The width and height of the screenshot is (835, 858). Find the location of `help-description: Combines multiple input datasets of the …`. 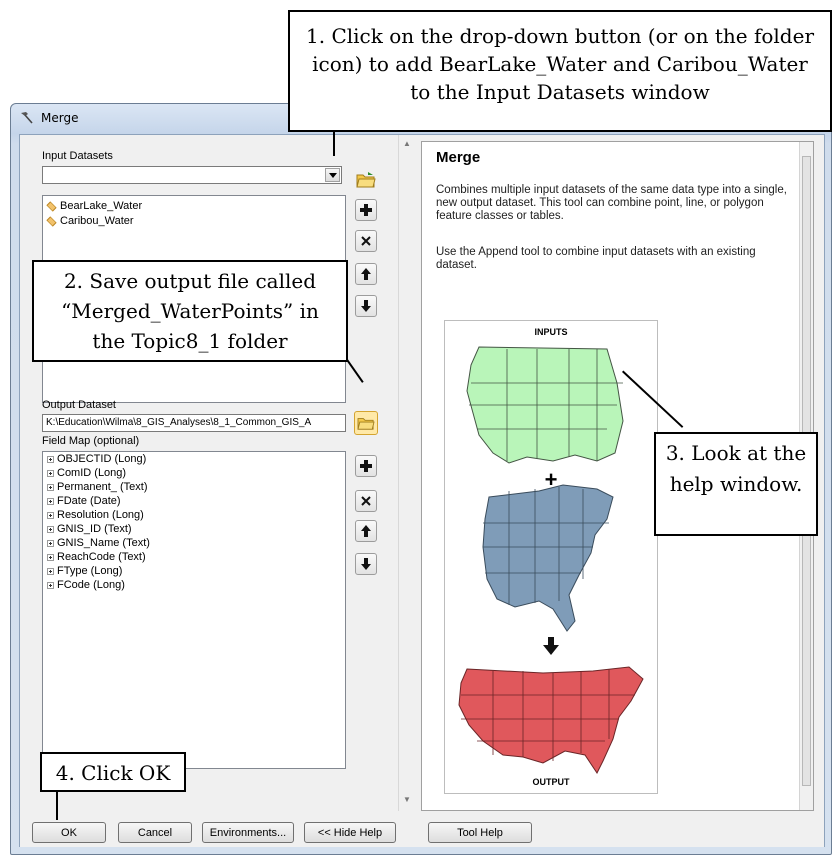

help-description: Combines multiple input datasets of the … is located at coordinates (611, 203).